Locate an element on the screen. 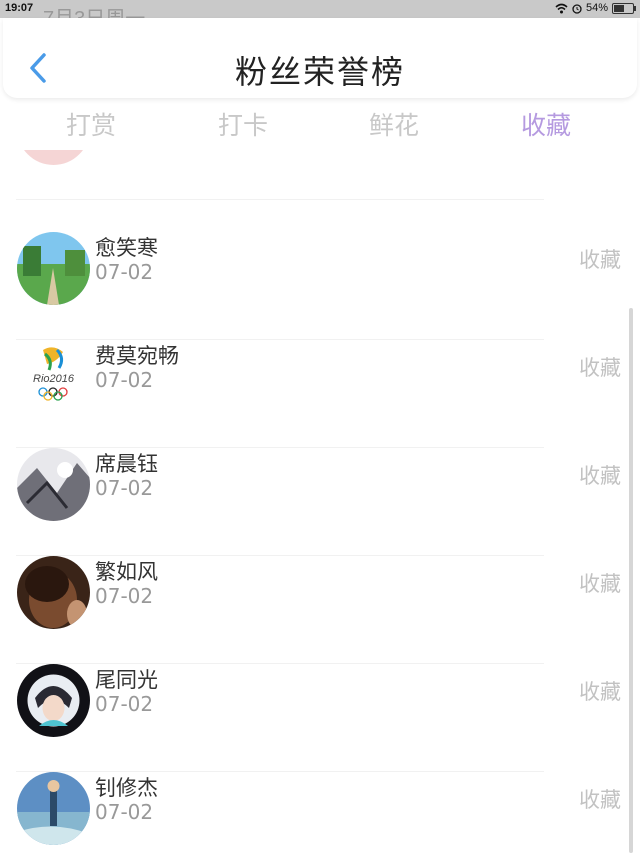 The image size is (640, 853). tab-reward: 打赏 is located at coordinates (91, 124).